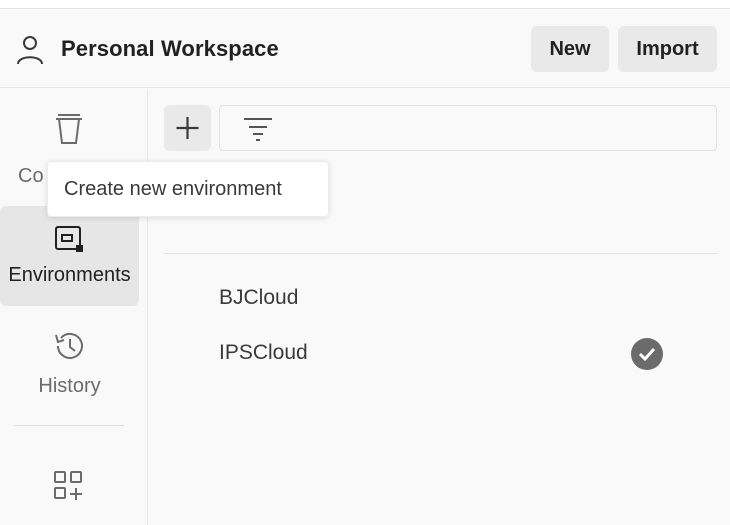 The width and height of the screenshot is (730, 525). I want to click on environment-item-ipscloud: IPSCloud, so click(263, 353).